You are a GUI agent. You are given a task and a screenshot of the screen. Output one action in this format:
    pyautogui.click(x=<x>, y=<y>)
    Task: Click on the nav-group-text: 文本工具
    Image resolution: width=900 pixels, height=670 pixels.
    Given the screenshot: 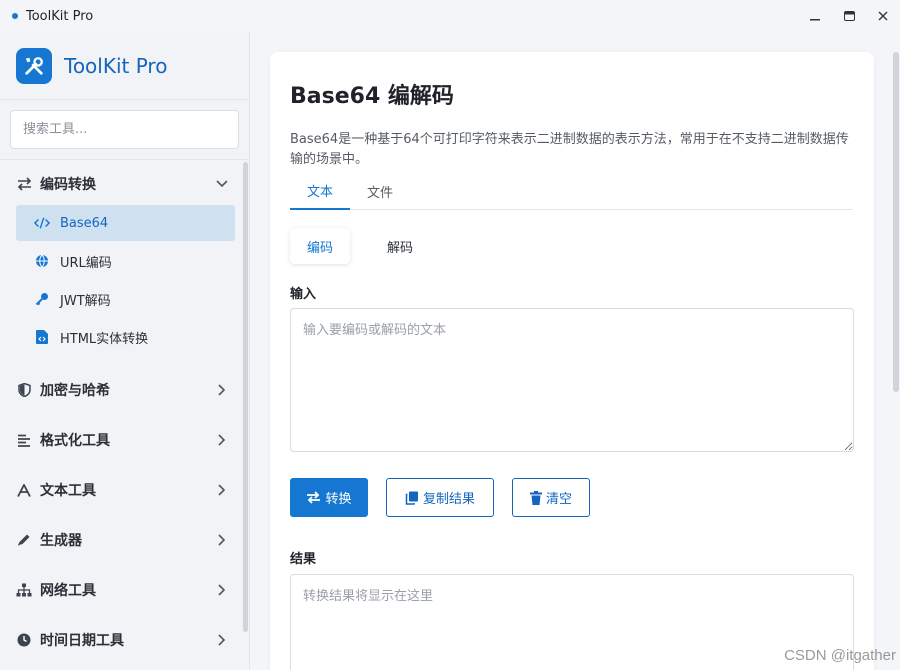 What is the action you would take?
    pyautogui.click(x=121, y=490)
    